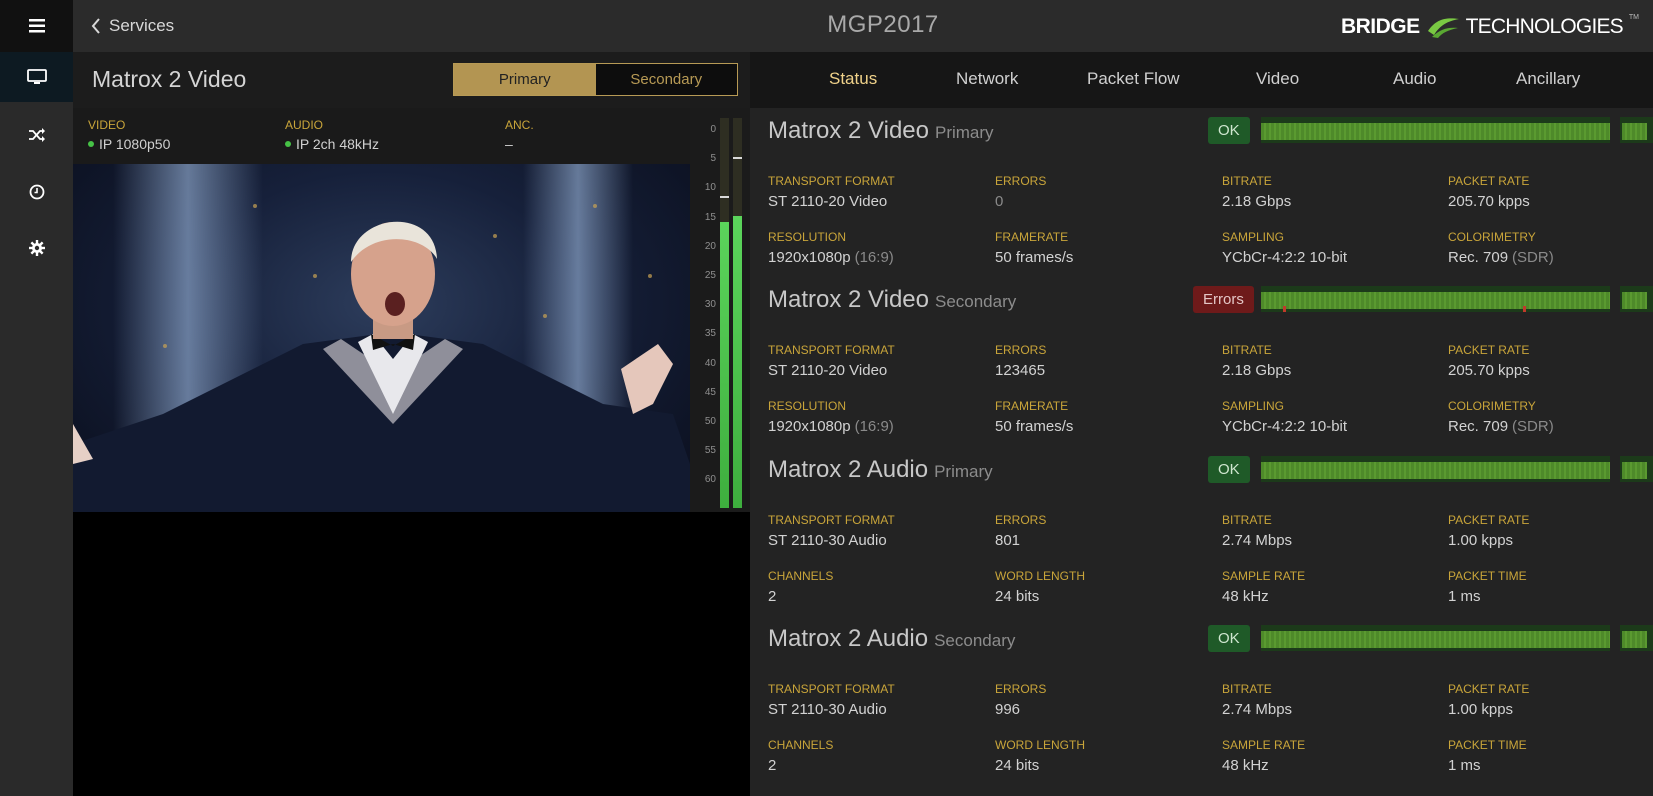 The height and width of the screenshot is (796, 1653). What do you see at coordinates (975, 301) in the screenshot?
I see `stream-leg: Secondary` at bounding box center [975, 301].